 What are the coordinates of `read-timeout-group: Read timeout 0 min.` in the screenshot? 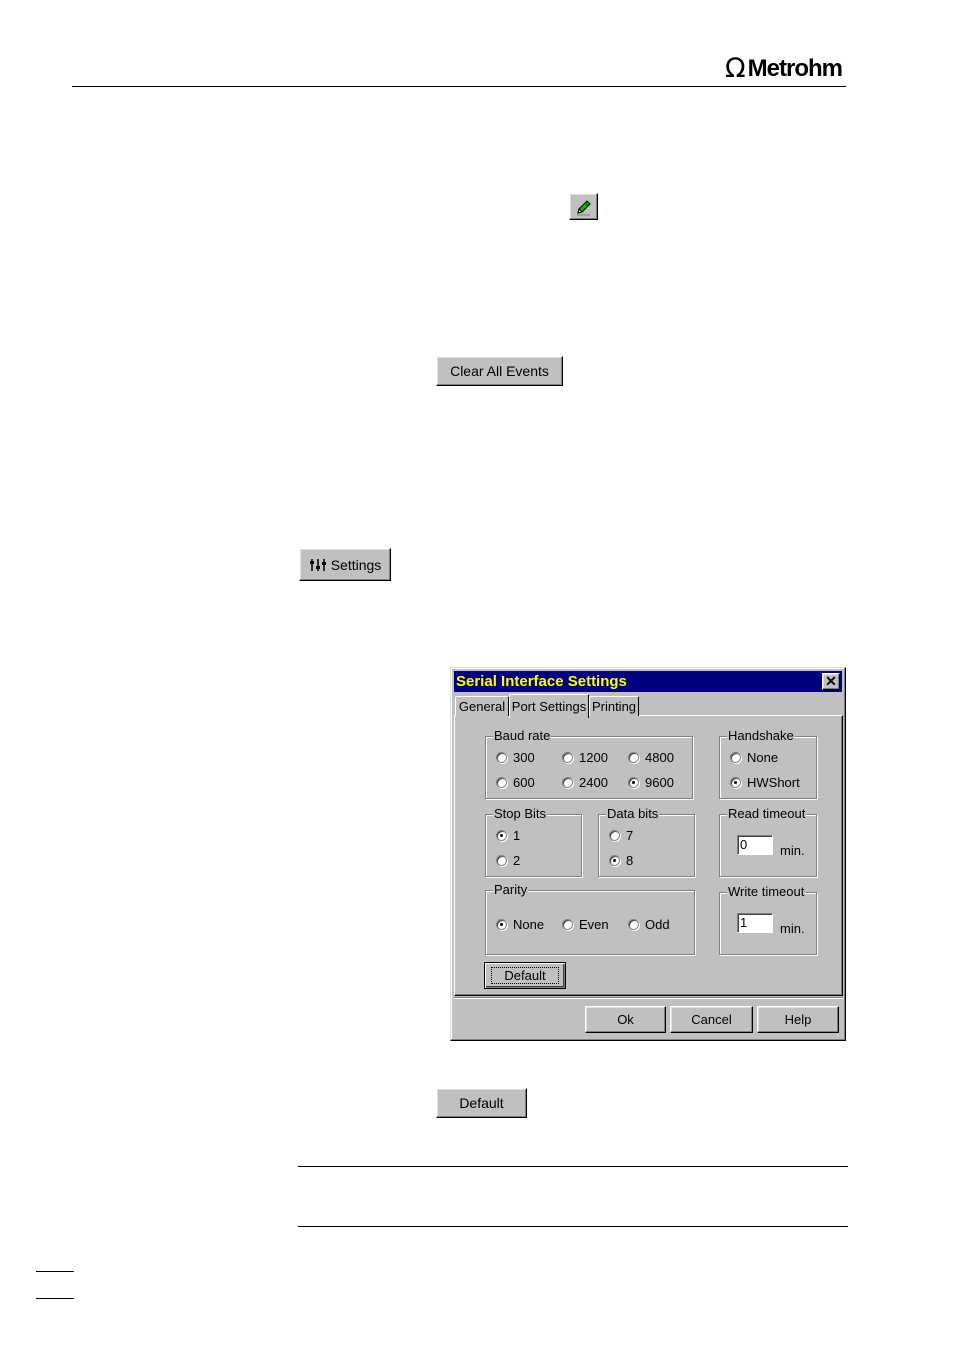 It's located at (768, 842).